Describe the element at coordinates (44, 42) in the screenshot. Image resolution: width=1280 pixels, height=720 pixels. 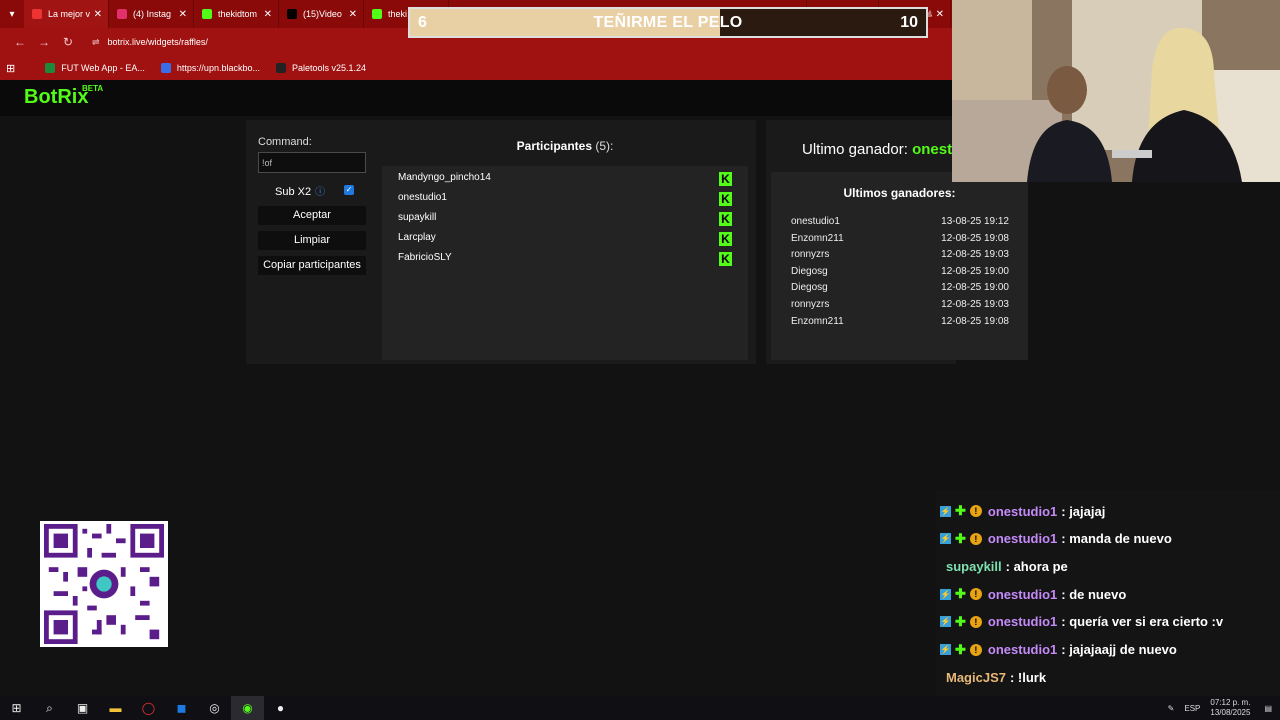
I see `forward-icon: →` at that location.